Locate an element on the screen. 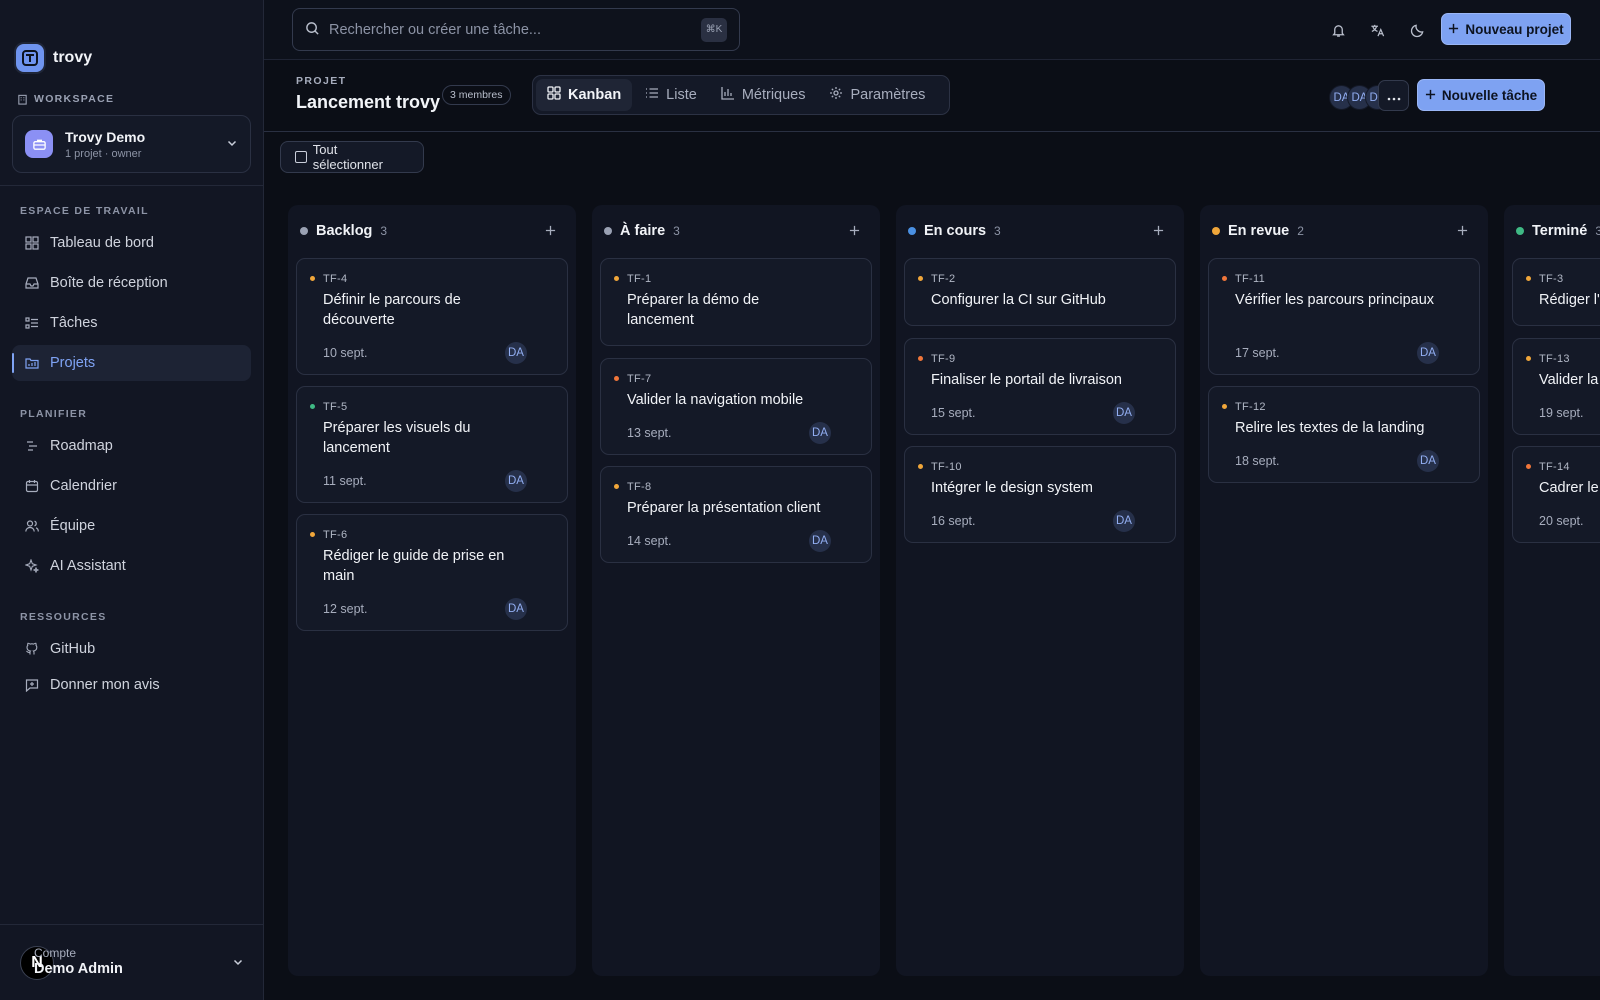 This screenshot has height=1000, width=1600. dashboard-icon is located at coordinates (31, 243).